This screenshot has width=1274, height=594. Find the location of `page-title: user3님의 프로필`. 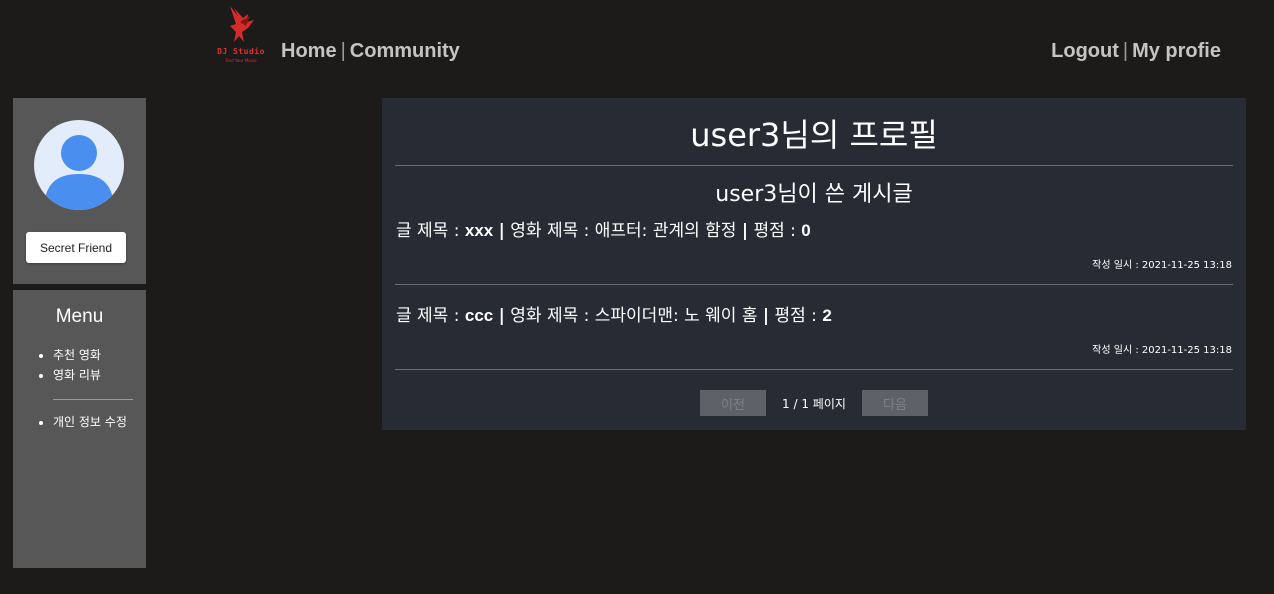

page-title: user3님의 프로필 is located at coordinates (814, 135).